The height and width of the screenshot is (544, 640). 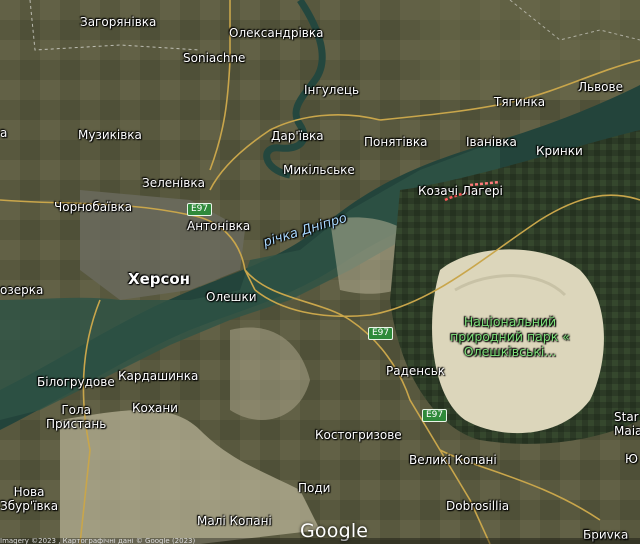 What do you see at coordinates (297, 136) in the screenshot?
I see `place-label-darivka: Дар'ївка` at bounding box center [297, 136].